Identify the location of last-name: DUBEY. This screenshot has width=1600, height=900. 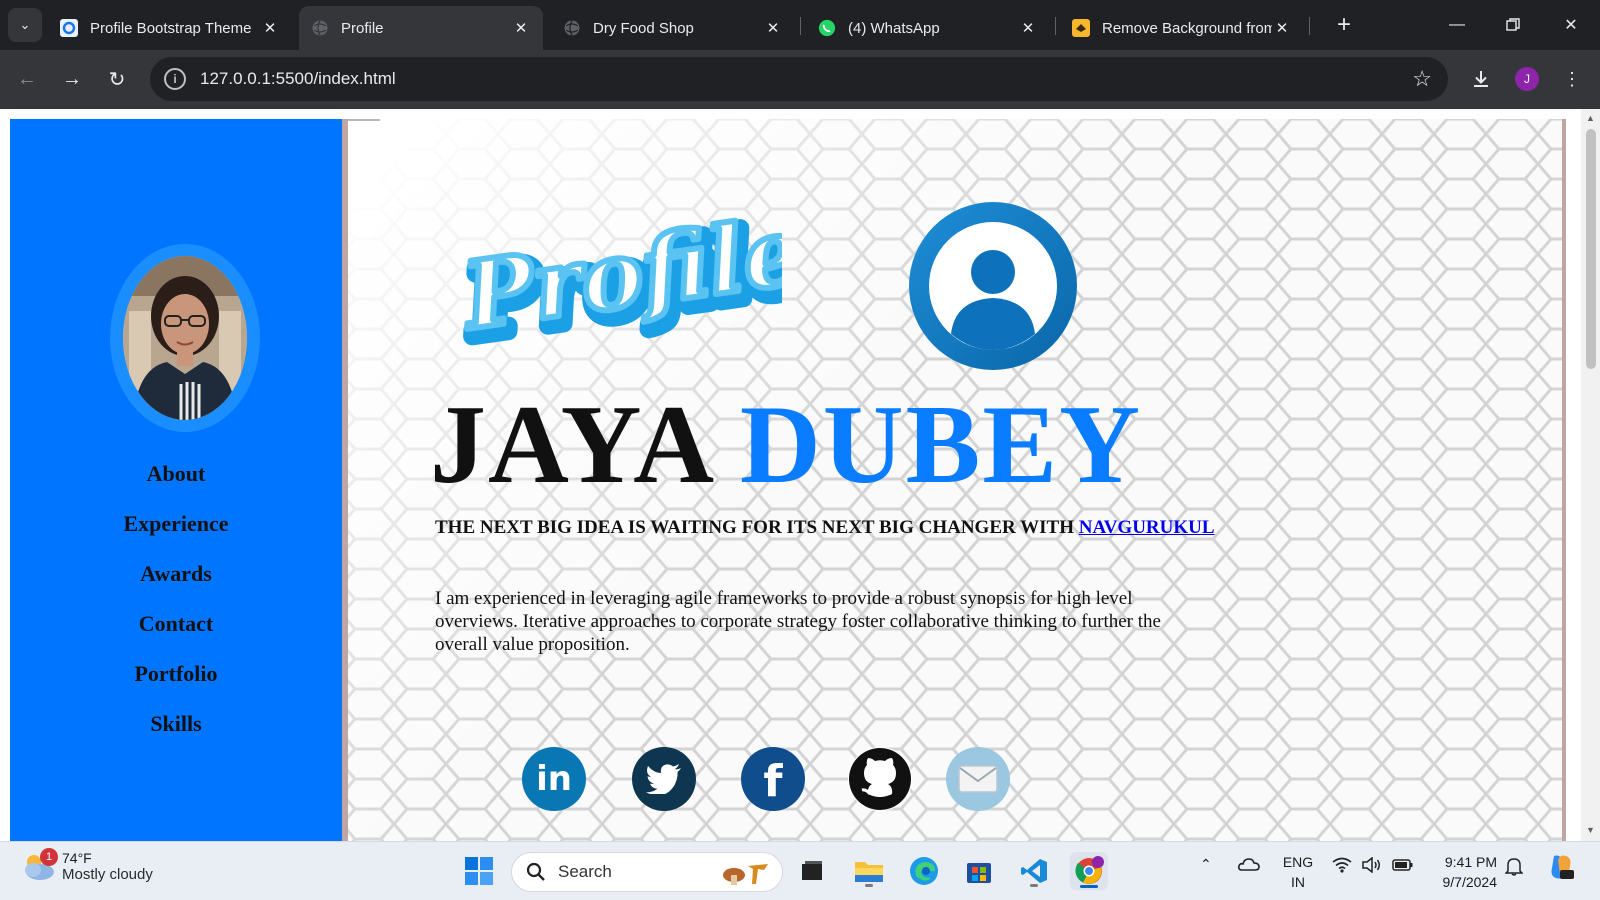
(940, 445).